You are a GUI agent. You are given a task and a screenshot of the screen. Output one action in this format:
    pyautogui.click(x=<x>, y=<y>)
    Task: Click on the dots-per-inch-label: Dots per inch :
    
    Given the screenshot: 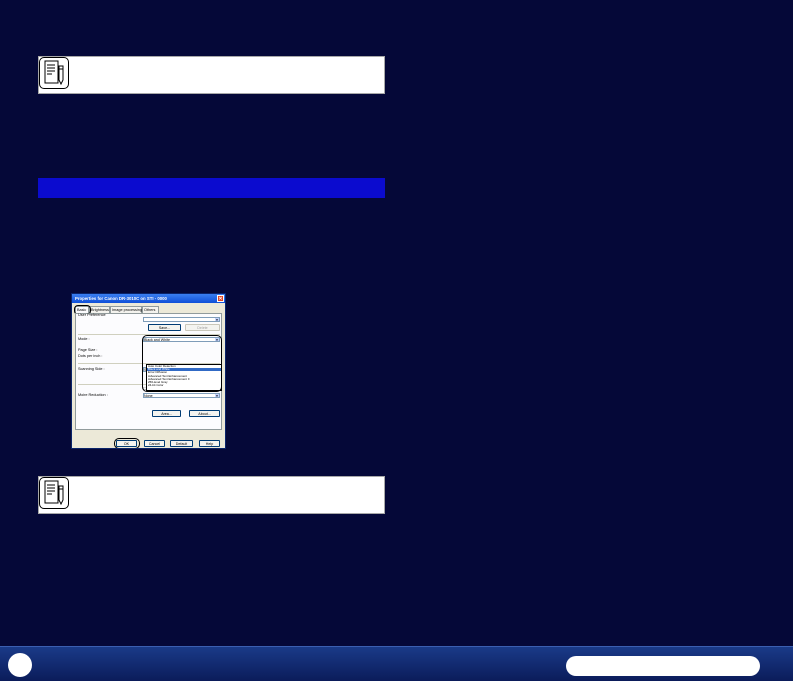 What is the action you would take?
    pyautogui.click(x=90, y=356)
    